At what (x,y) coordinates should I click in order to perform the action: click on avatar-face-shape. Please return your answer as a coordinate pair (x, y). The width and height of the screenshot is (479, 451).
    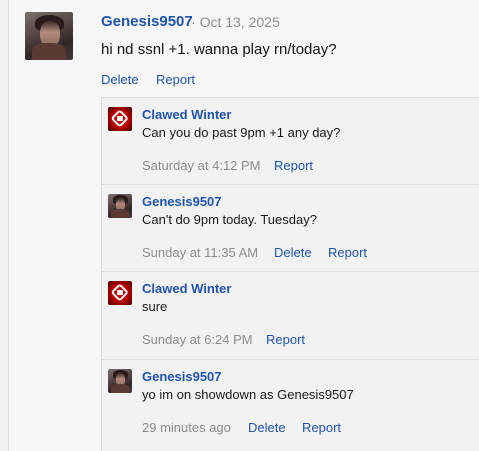
    Looking at the image, I should click on (50, 33).